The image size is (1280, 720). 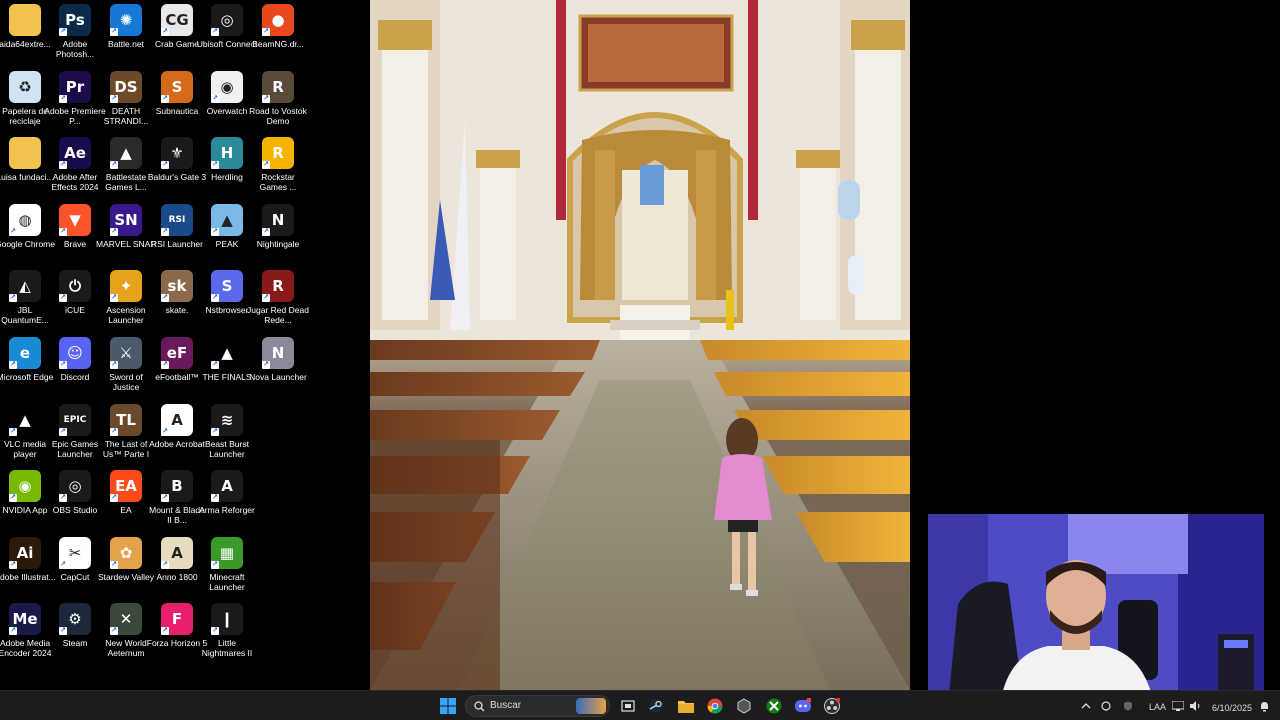 What do you see at coordinates (75, 301) in the screenshot?
I see `desktop-icon-icue: ⏻ ↗ iCUE` at bounding box center [75, 301].